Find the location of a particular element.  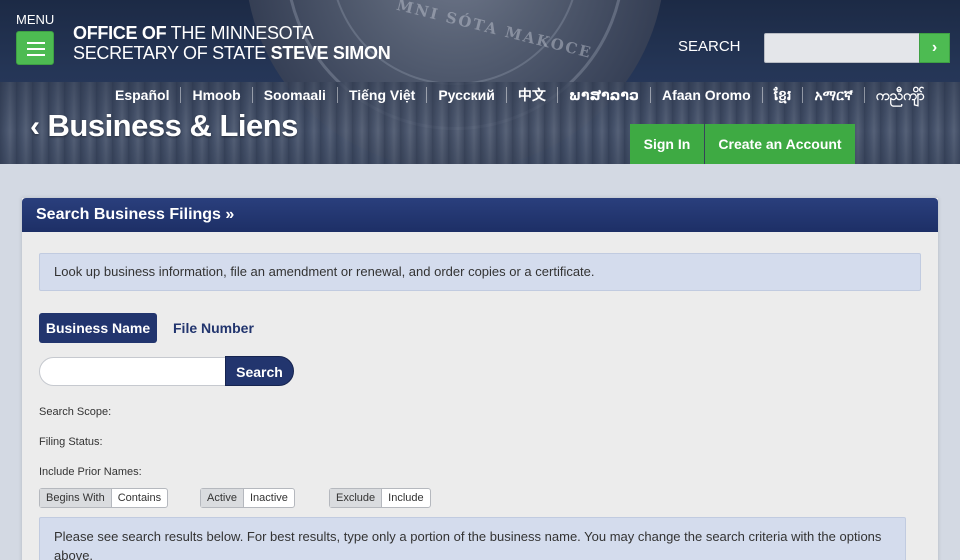

create-account-button: Create an Account is located at coordinates (780, 144).